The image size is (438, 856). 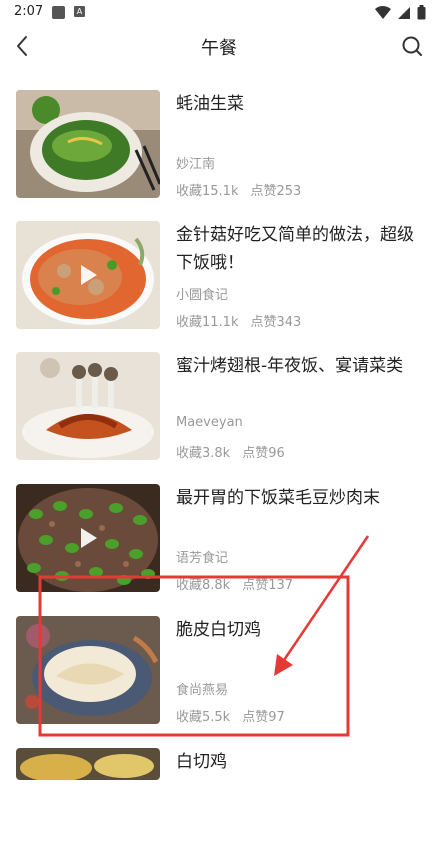 What do you see at coordinates (263, 453) in the screenshot?
I see `likes-count: 点赞96` at bounding box center [263, 453].